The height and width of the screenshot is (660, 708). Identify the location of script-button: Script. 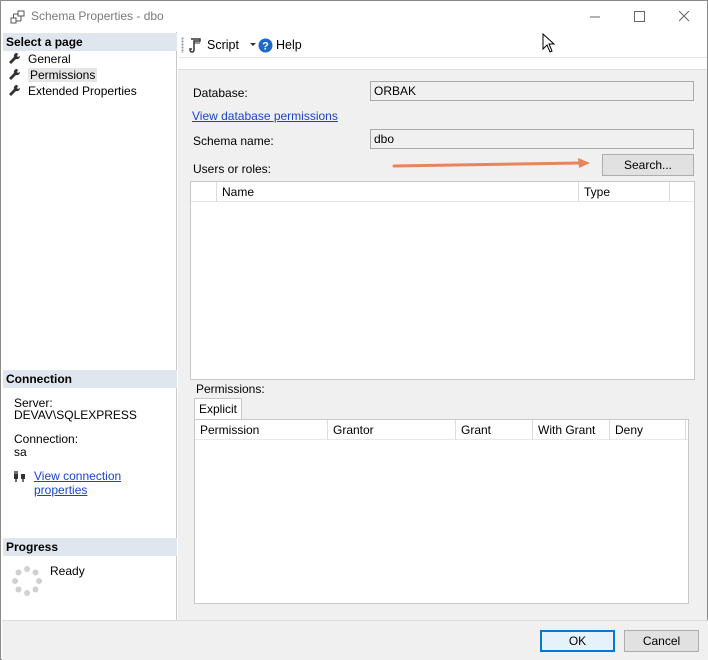
(223, 45).